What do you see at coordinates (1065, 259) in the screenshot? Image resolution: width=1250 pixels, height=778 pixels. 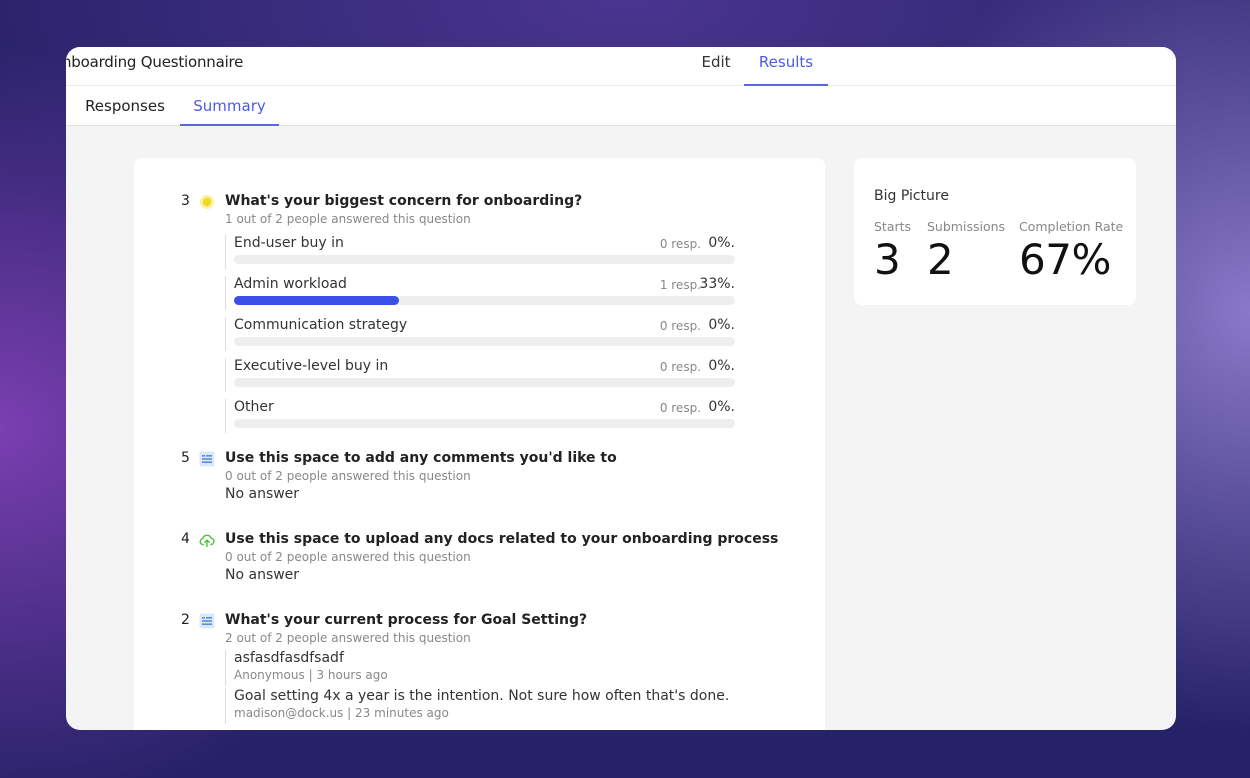 I see `stat-value: 67%` at bounding box center [1065, 259].